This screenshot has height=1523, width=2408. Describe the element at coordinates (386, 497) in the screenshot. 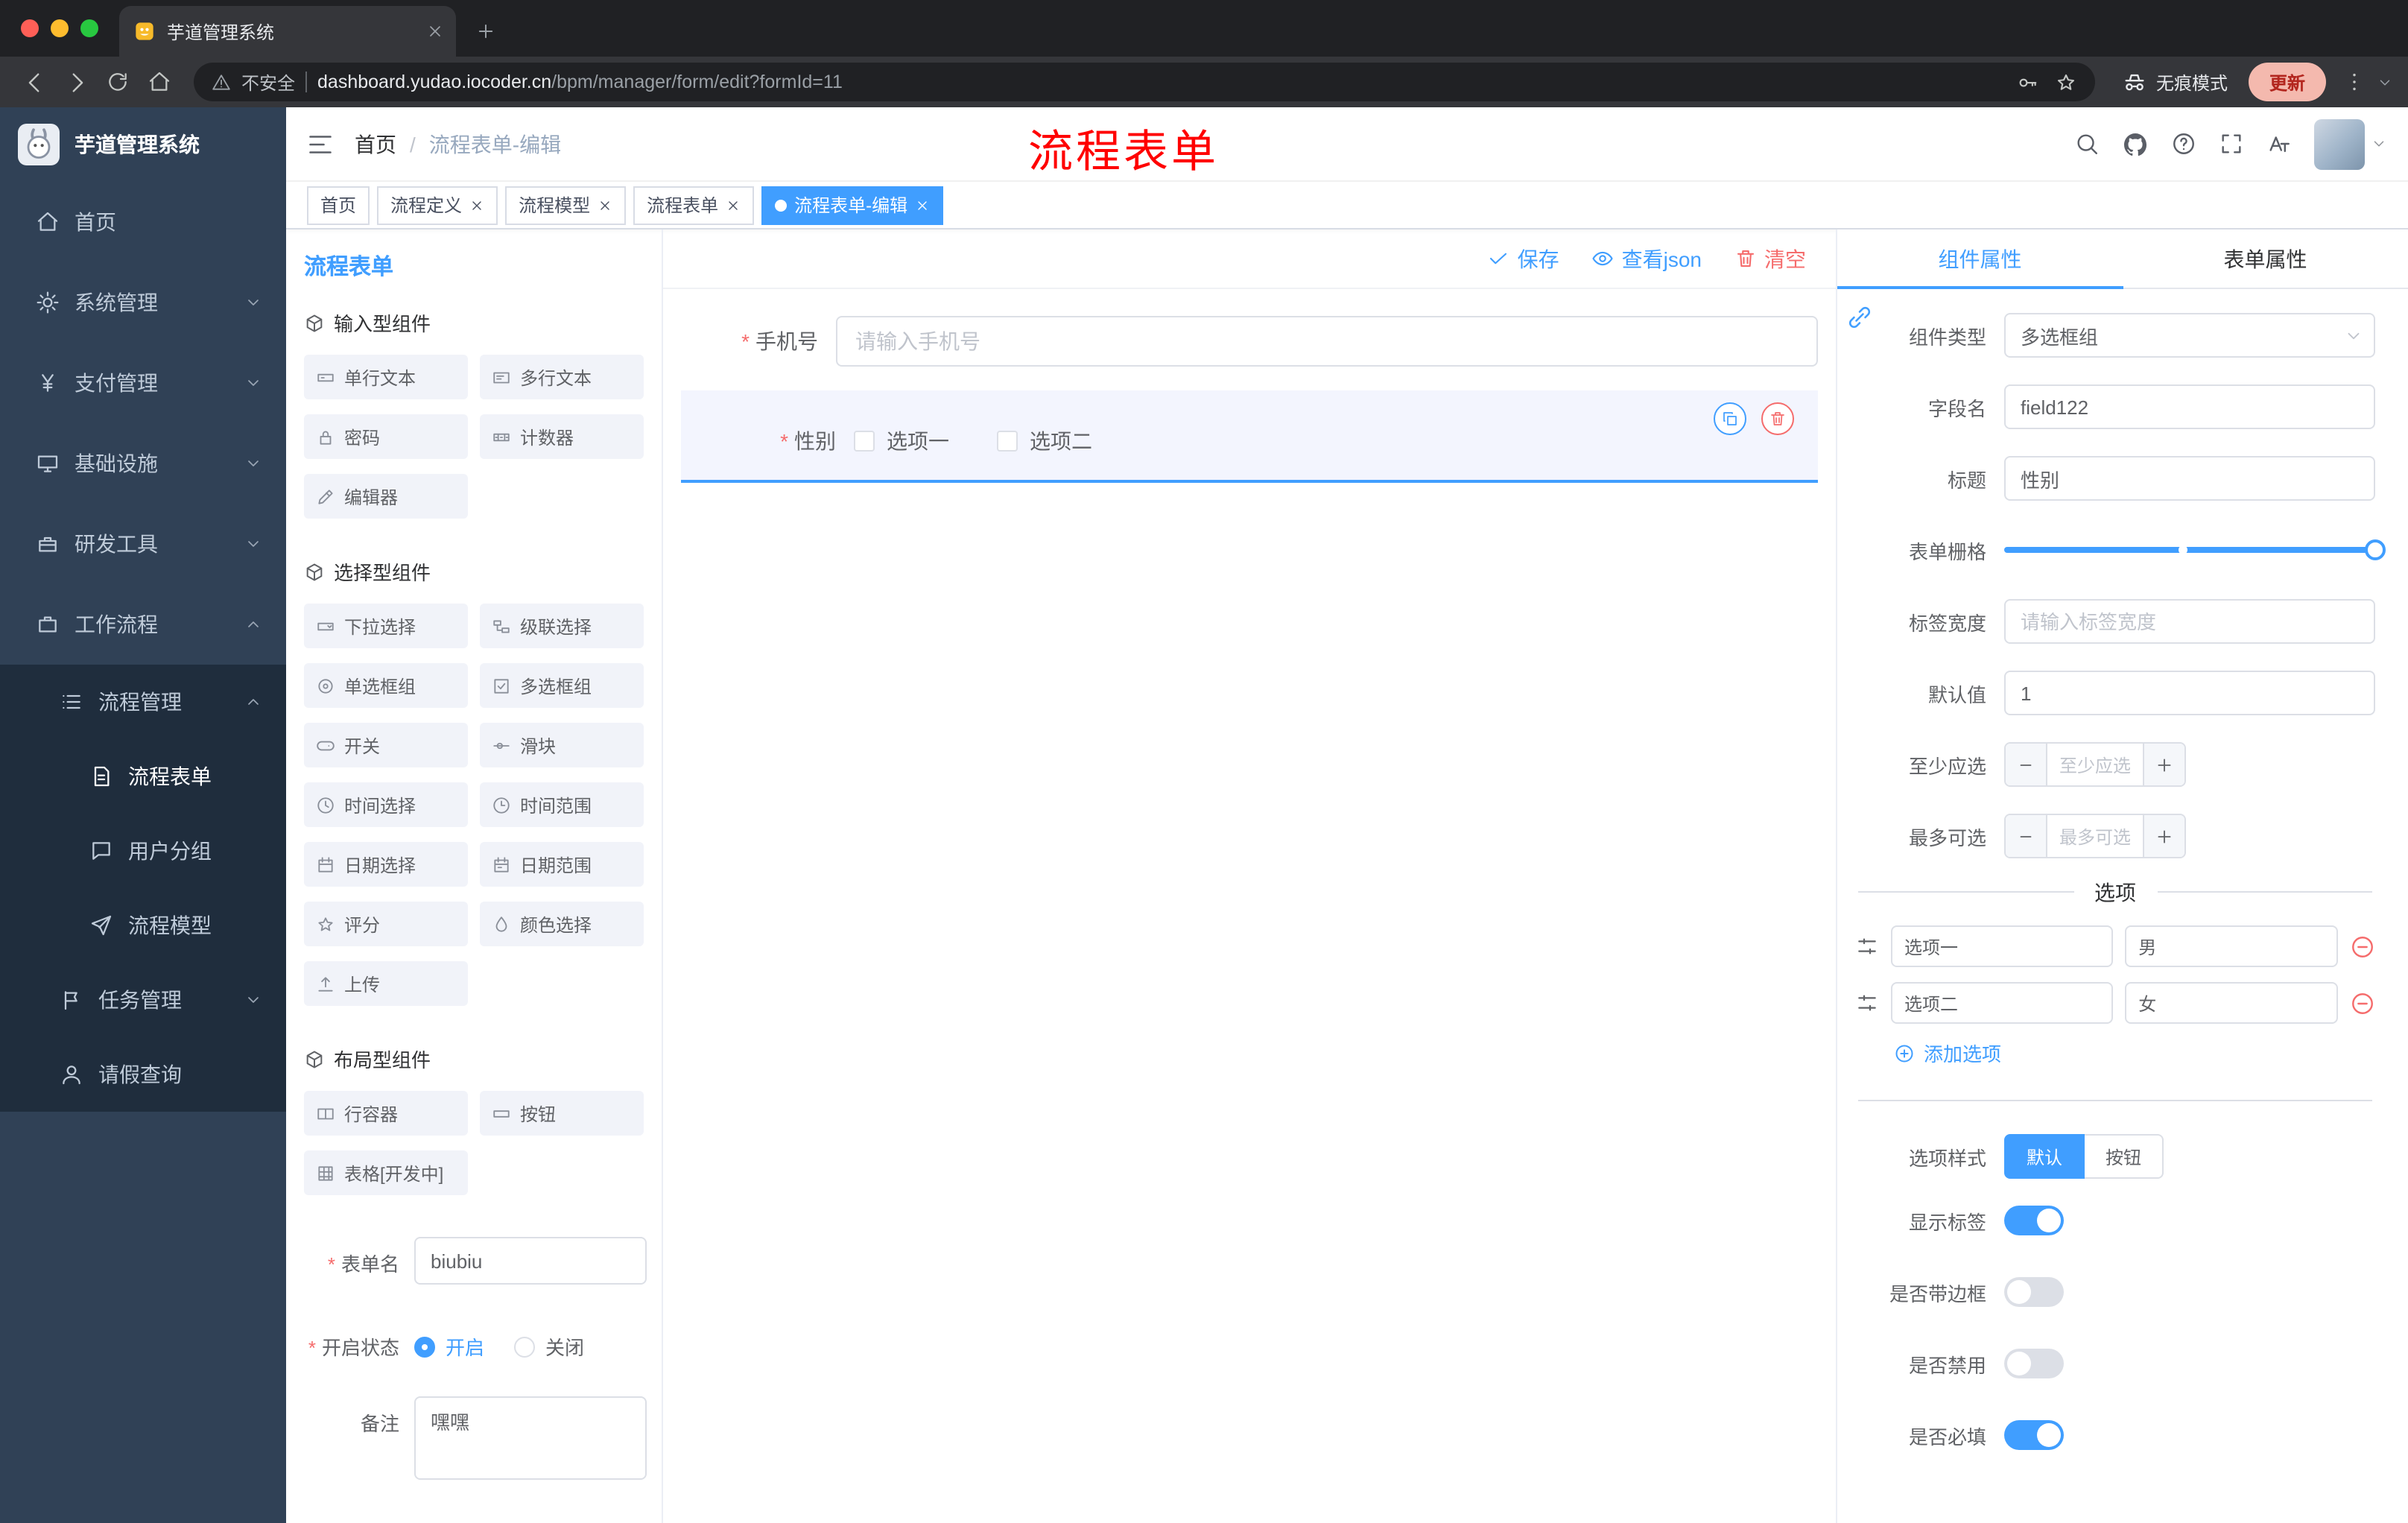

I see `component-chip-editor: 编辑器` at that location.